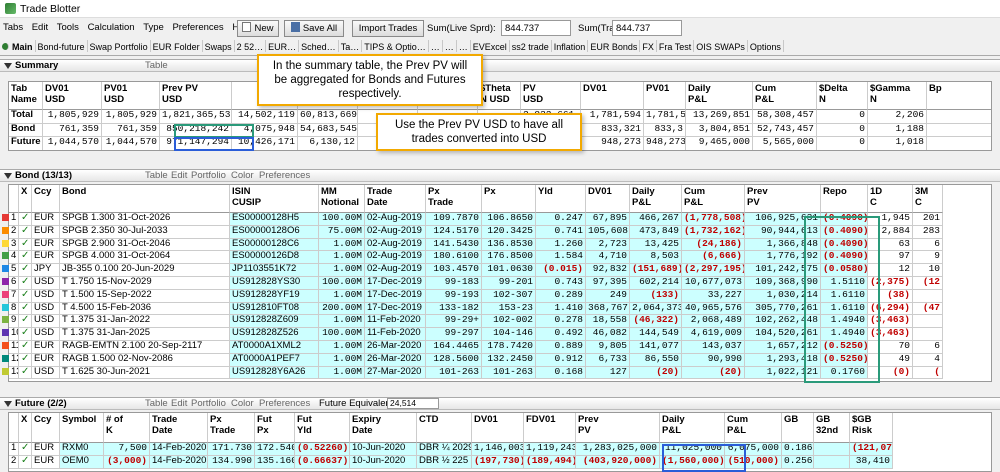 The height and width of the screenshot is (472, 1000). I want to click on summary-cell: 52,743,457, so click(785, 130).